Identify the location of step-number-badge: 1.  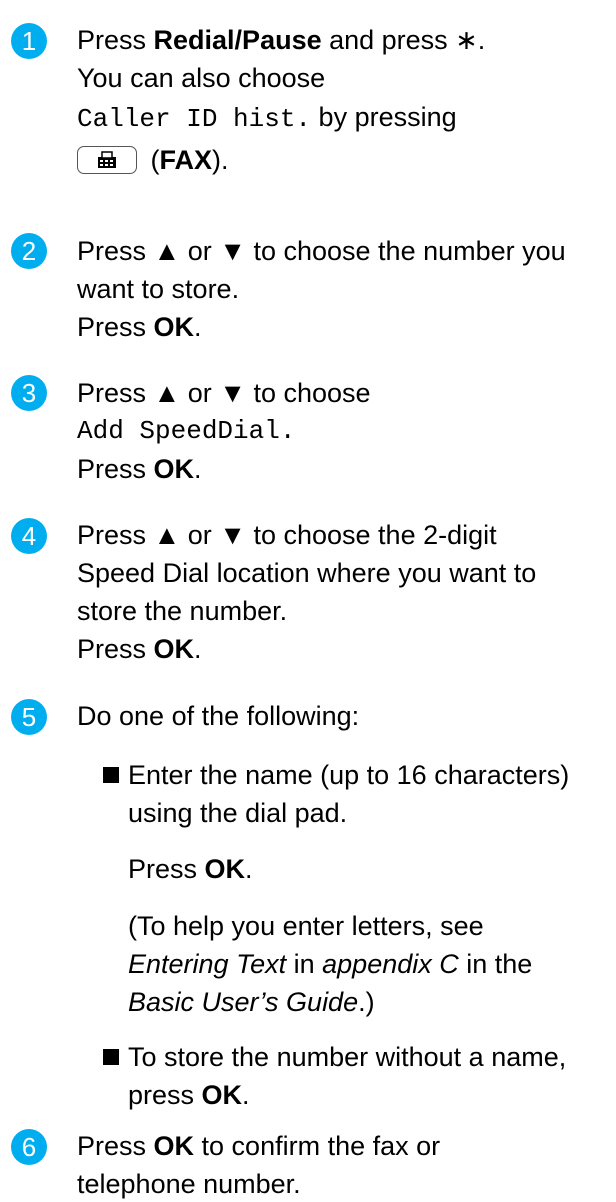
(29, 41).